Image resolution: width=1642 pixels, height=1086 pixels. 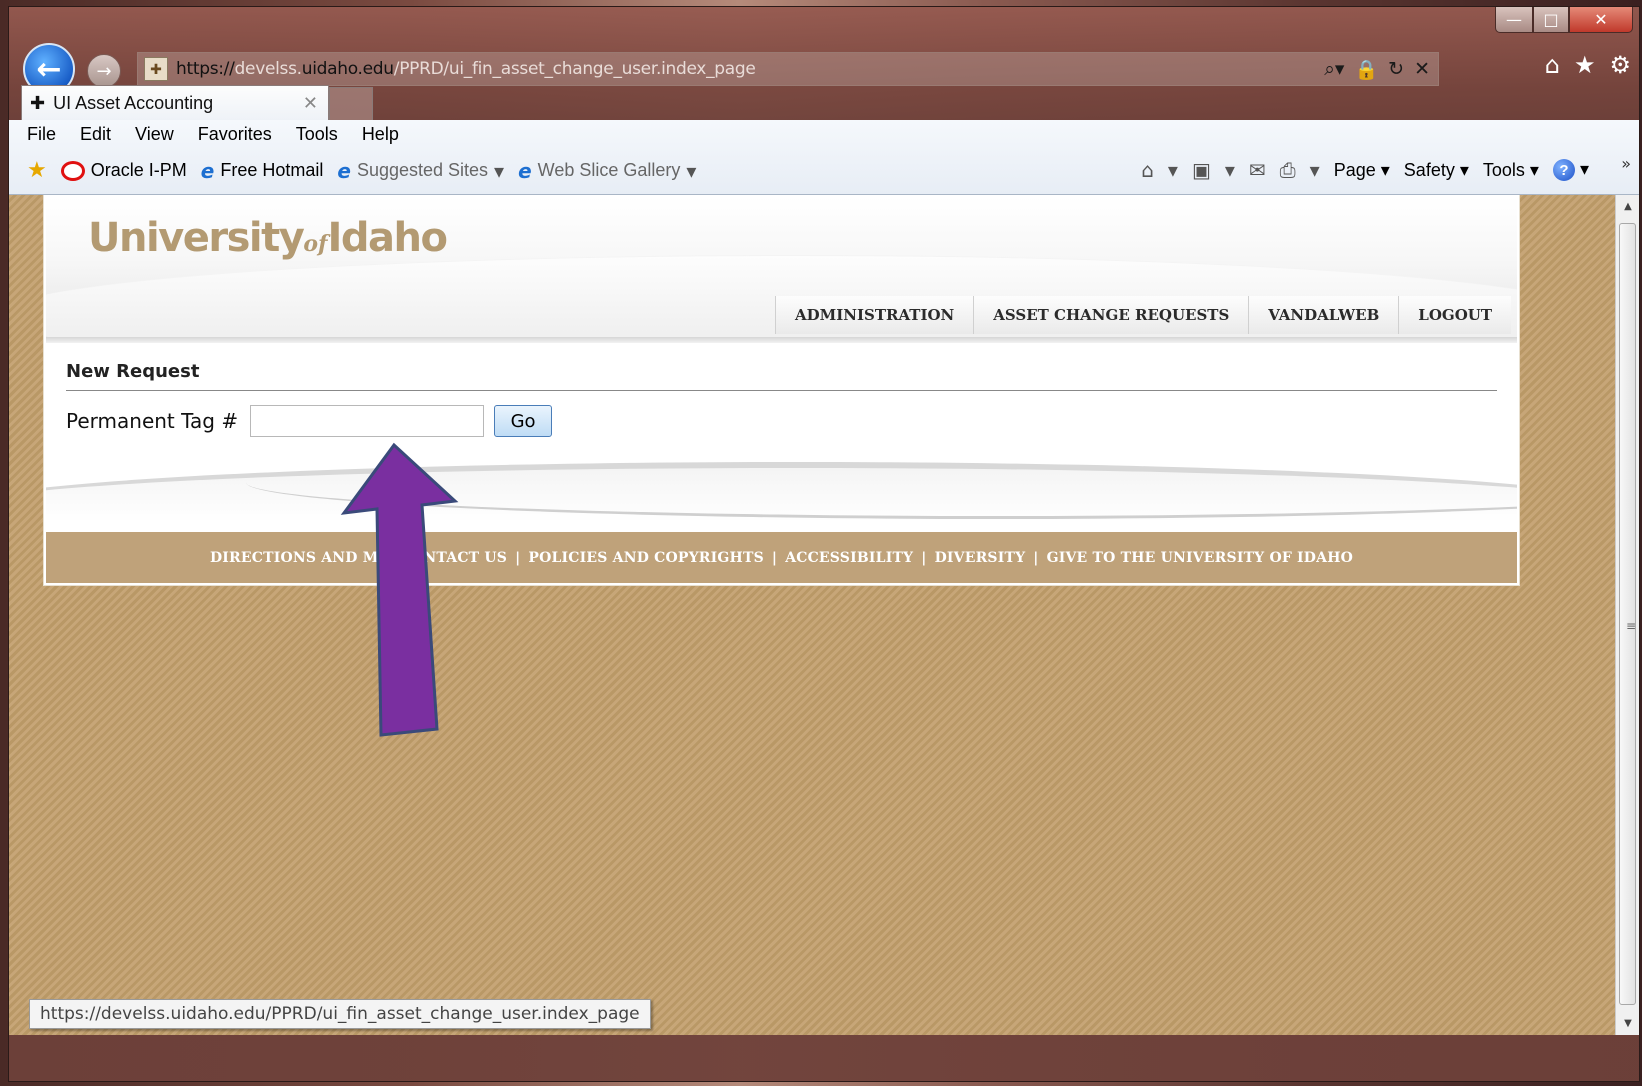 I want to click on tab-title: UI Asset Accounting, so click(x=133, y=103).